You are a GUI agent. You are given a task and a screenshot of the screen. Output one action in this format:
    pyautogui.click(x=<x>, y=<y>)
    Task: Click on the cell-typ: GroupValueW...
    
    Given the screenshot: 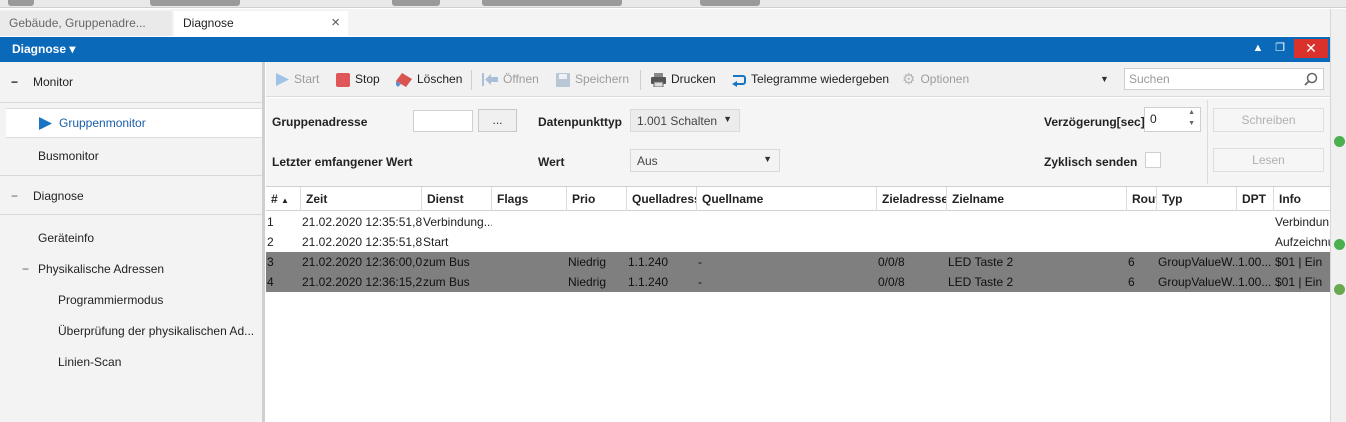 What is the action you would take?
    pyautogui.click(x=1197, y=282)
    